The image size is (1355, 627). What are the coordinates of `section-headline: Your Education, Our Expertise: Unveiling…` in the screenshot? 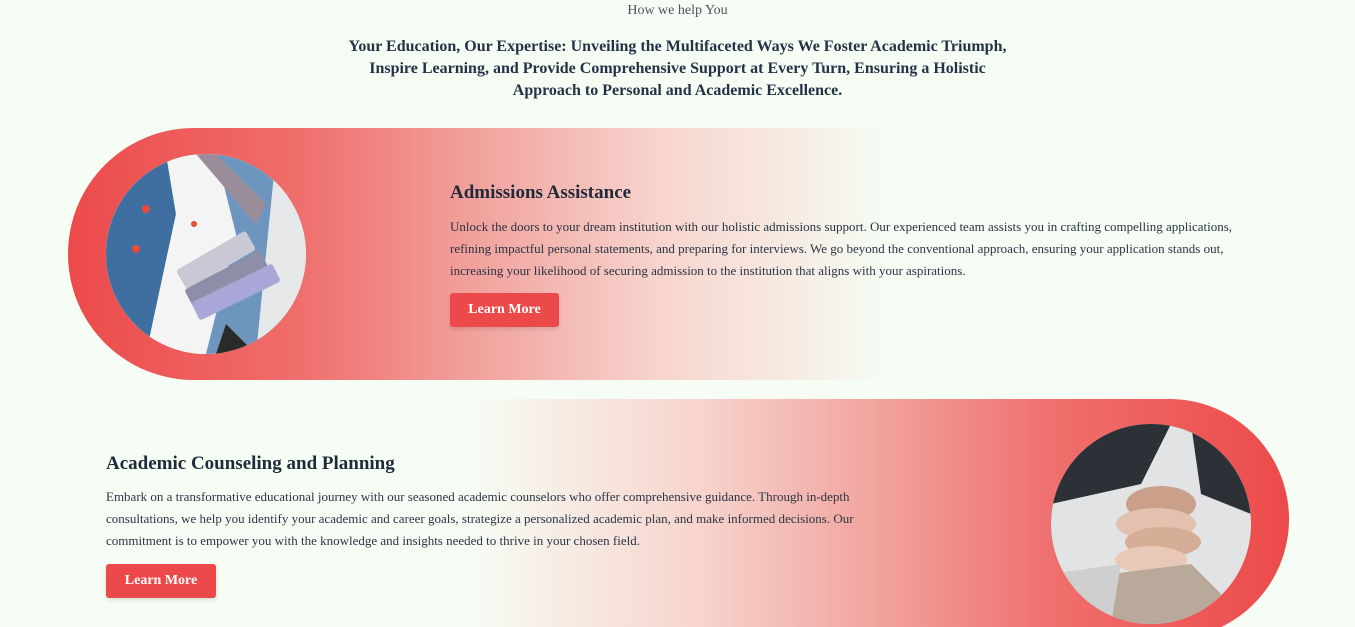 It's located at (677, 68).